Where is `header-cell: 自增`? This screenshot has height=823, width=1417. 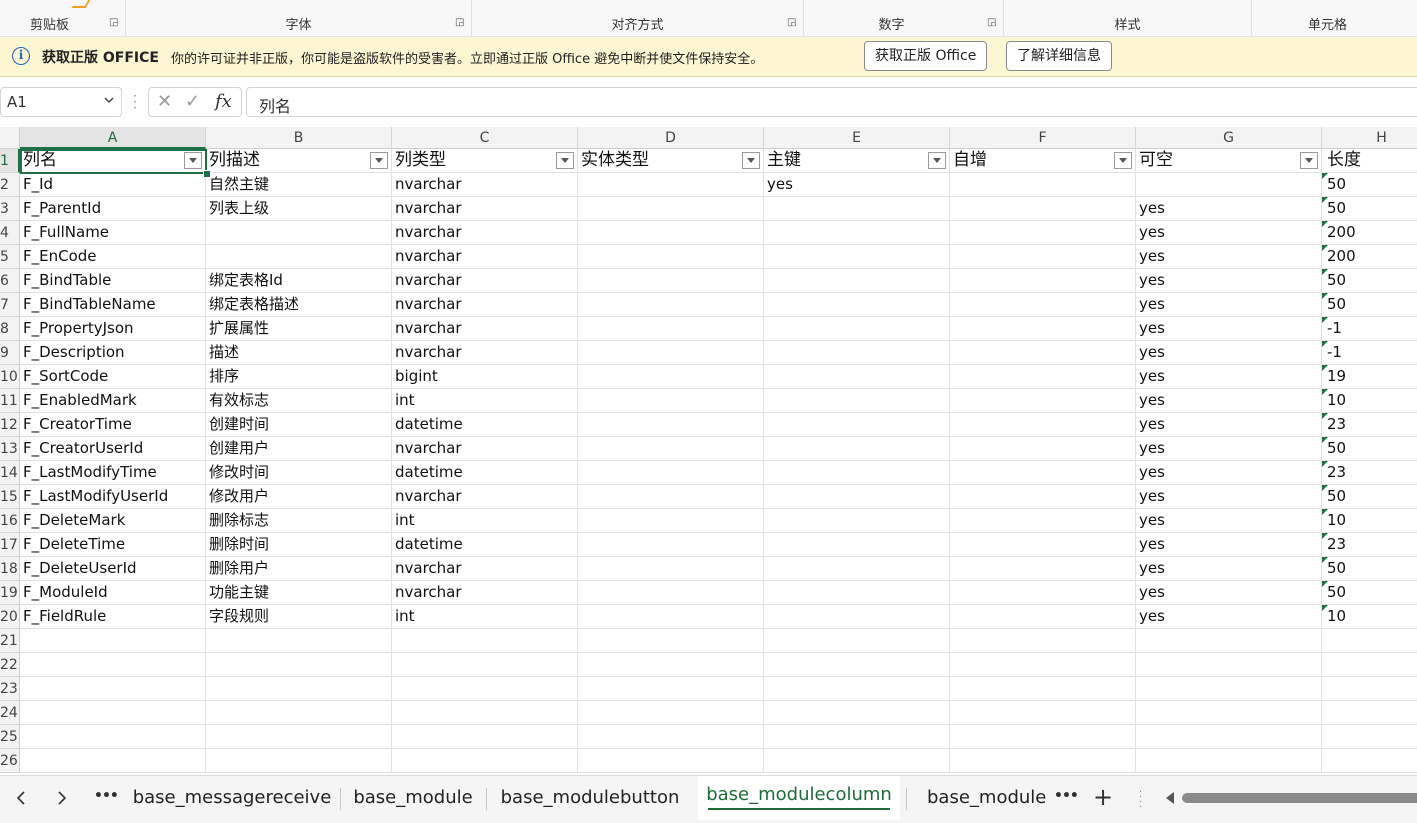
header-cell: 自增 is located at coordinates (1043, 161).